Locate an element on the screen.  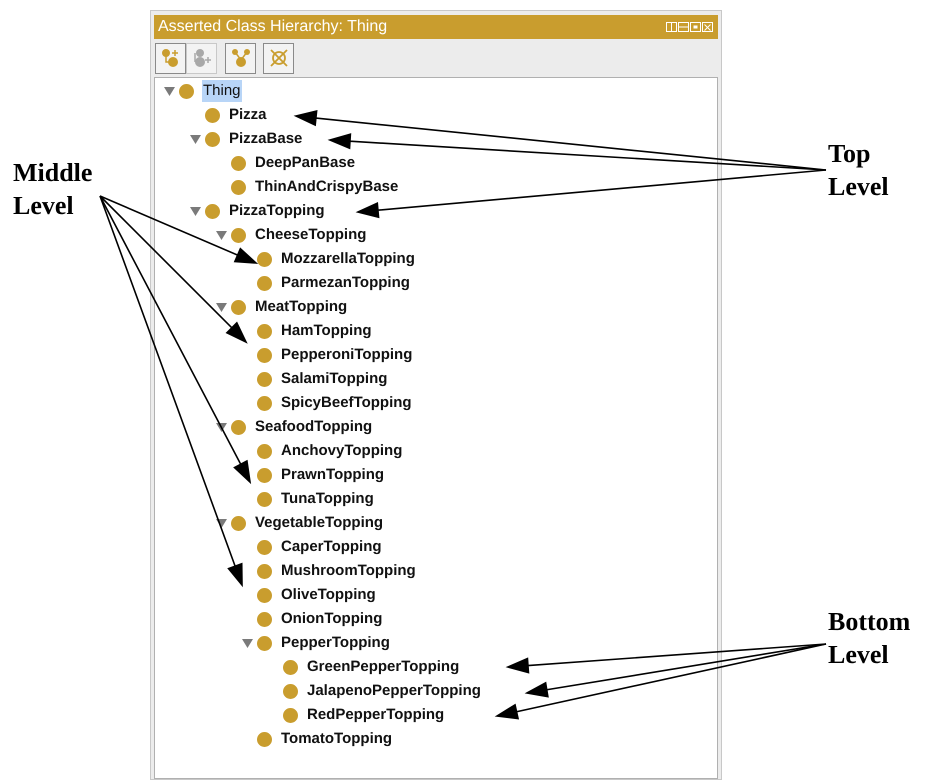
class-tree-item: PizzaTopping is located at coordinates (277, 211).